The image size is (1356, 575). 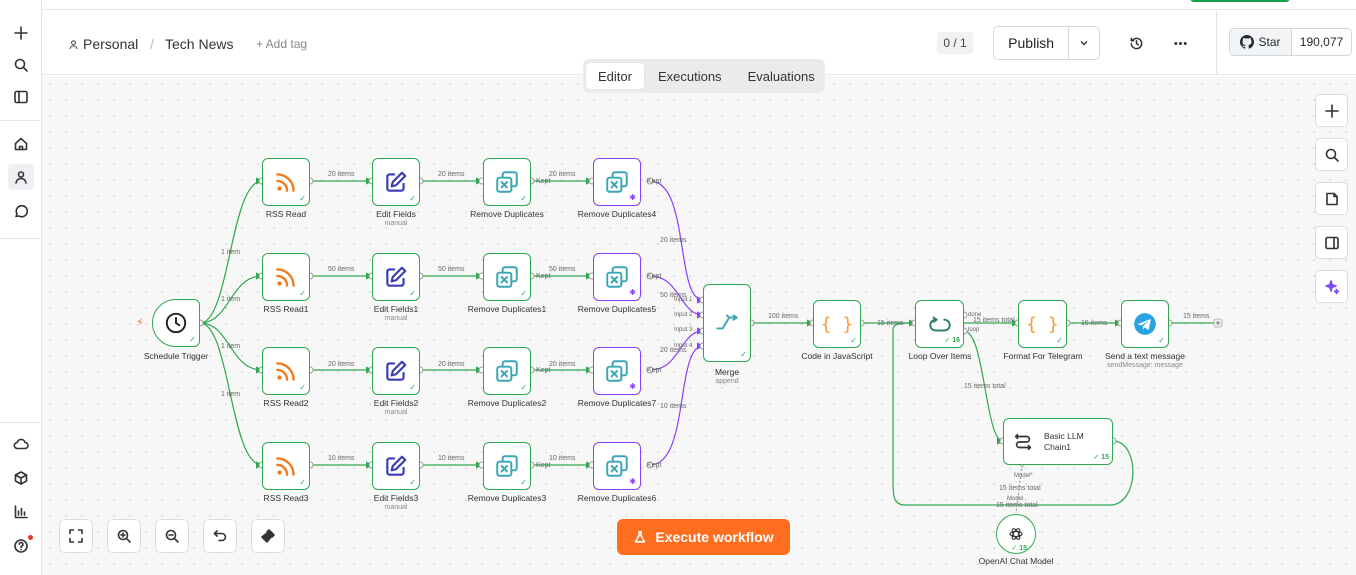 I want to click on node-remove-duplicates5: ✱, so click(x=617, y=277).